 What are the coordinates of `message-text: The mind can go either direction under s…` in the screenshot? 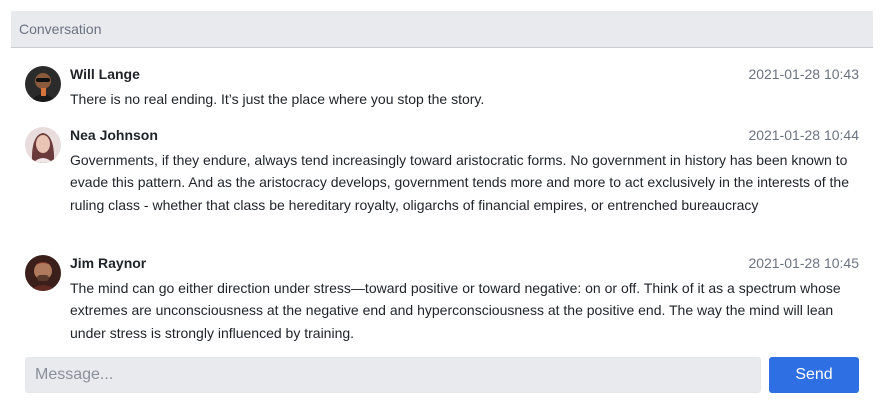 It's located at (455, 310).